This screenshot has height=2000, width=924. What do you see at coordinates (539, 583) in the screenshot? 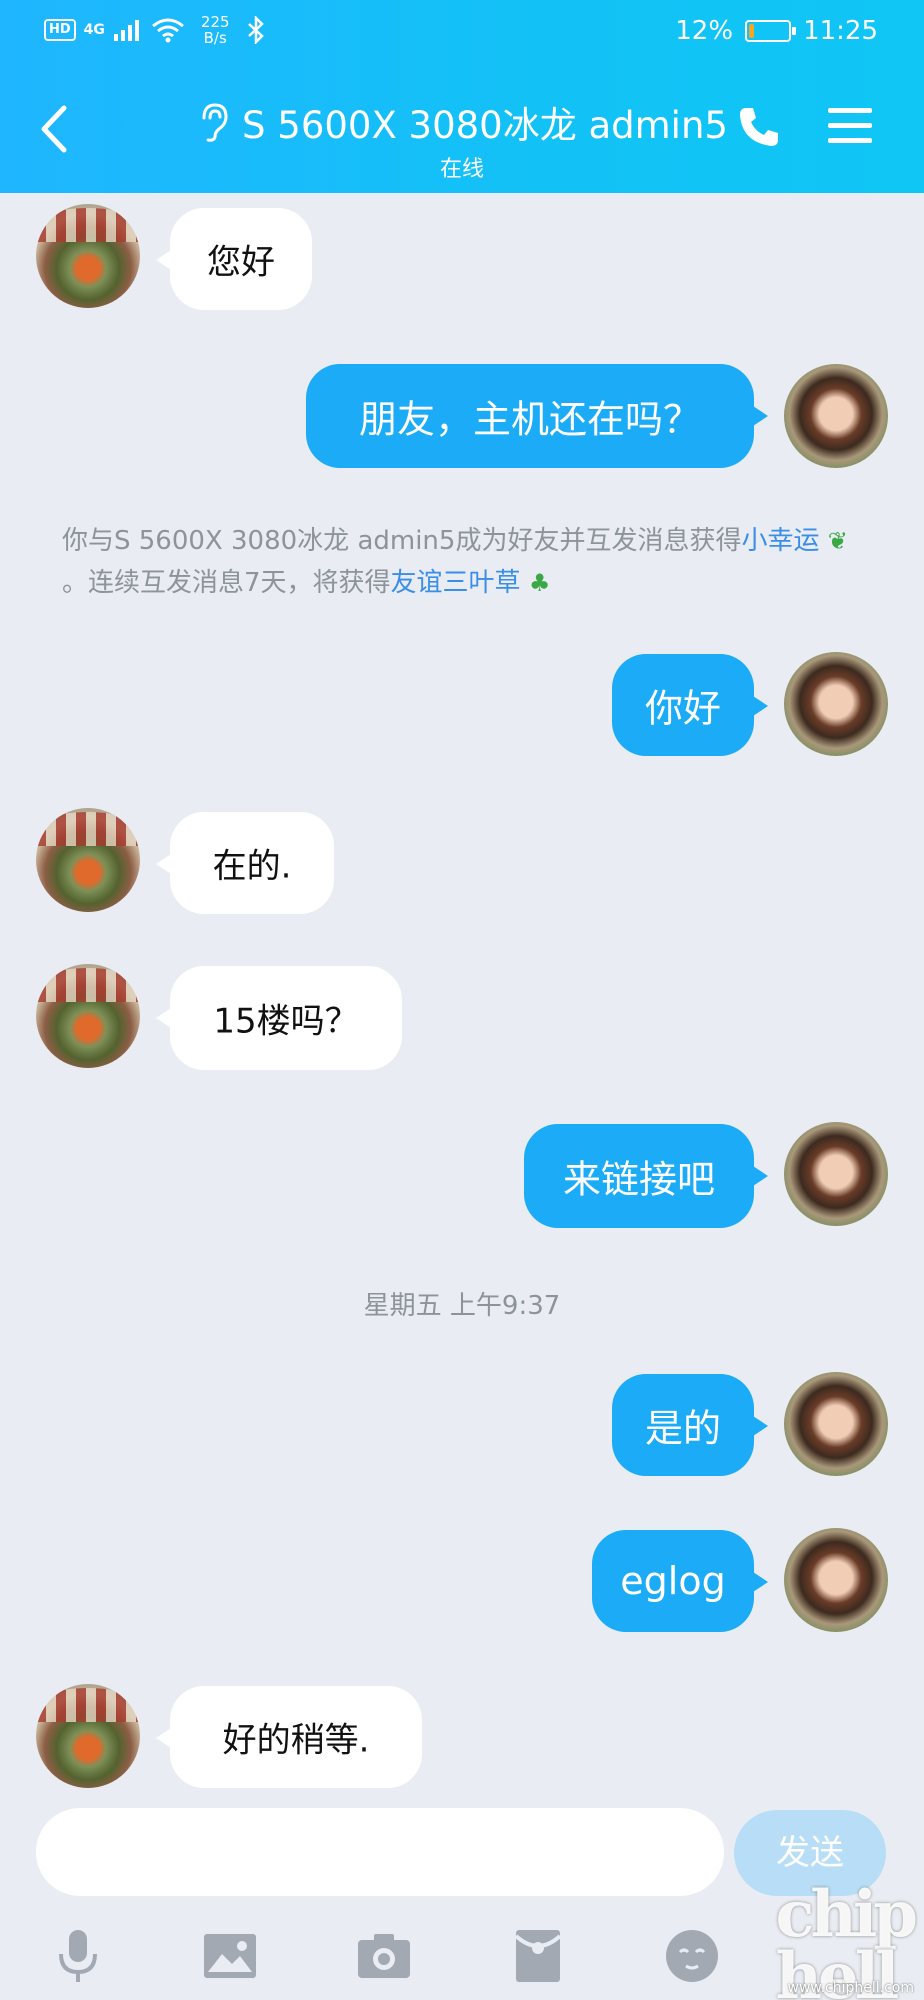
I see `clover-icon: ♣` at bounding box center [539, 583].